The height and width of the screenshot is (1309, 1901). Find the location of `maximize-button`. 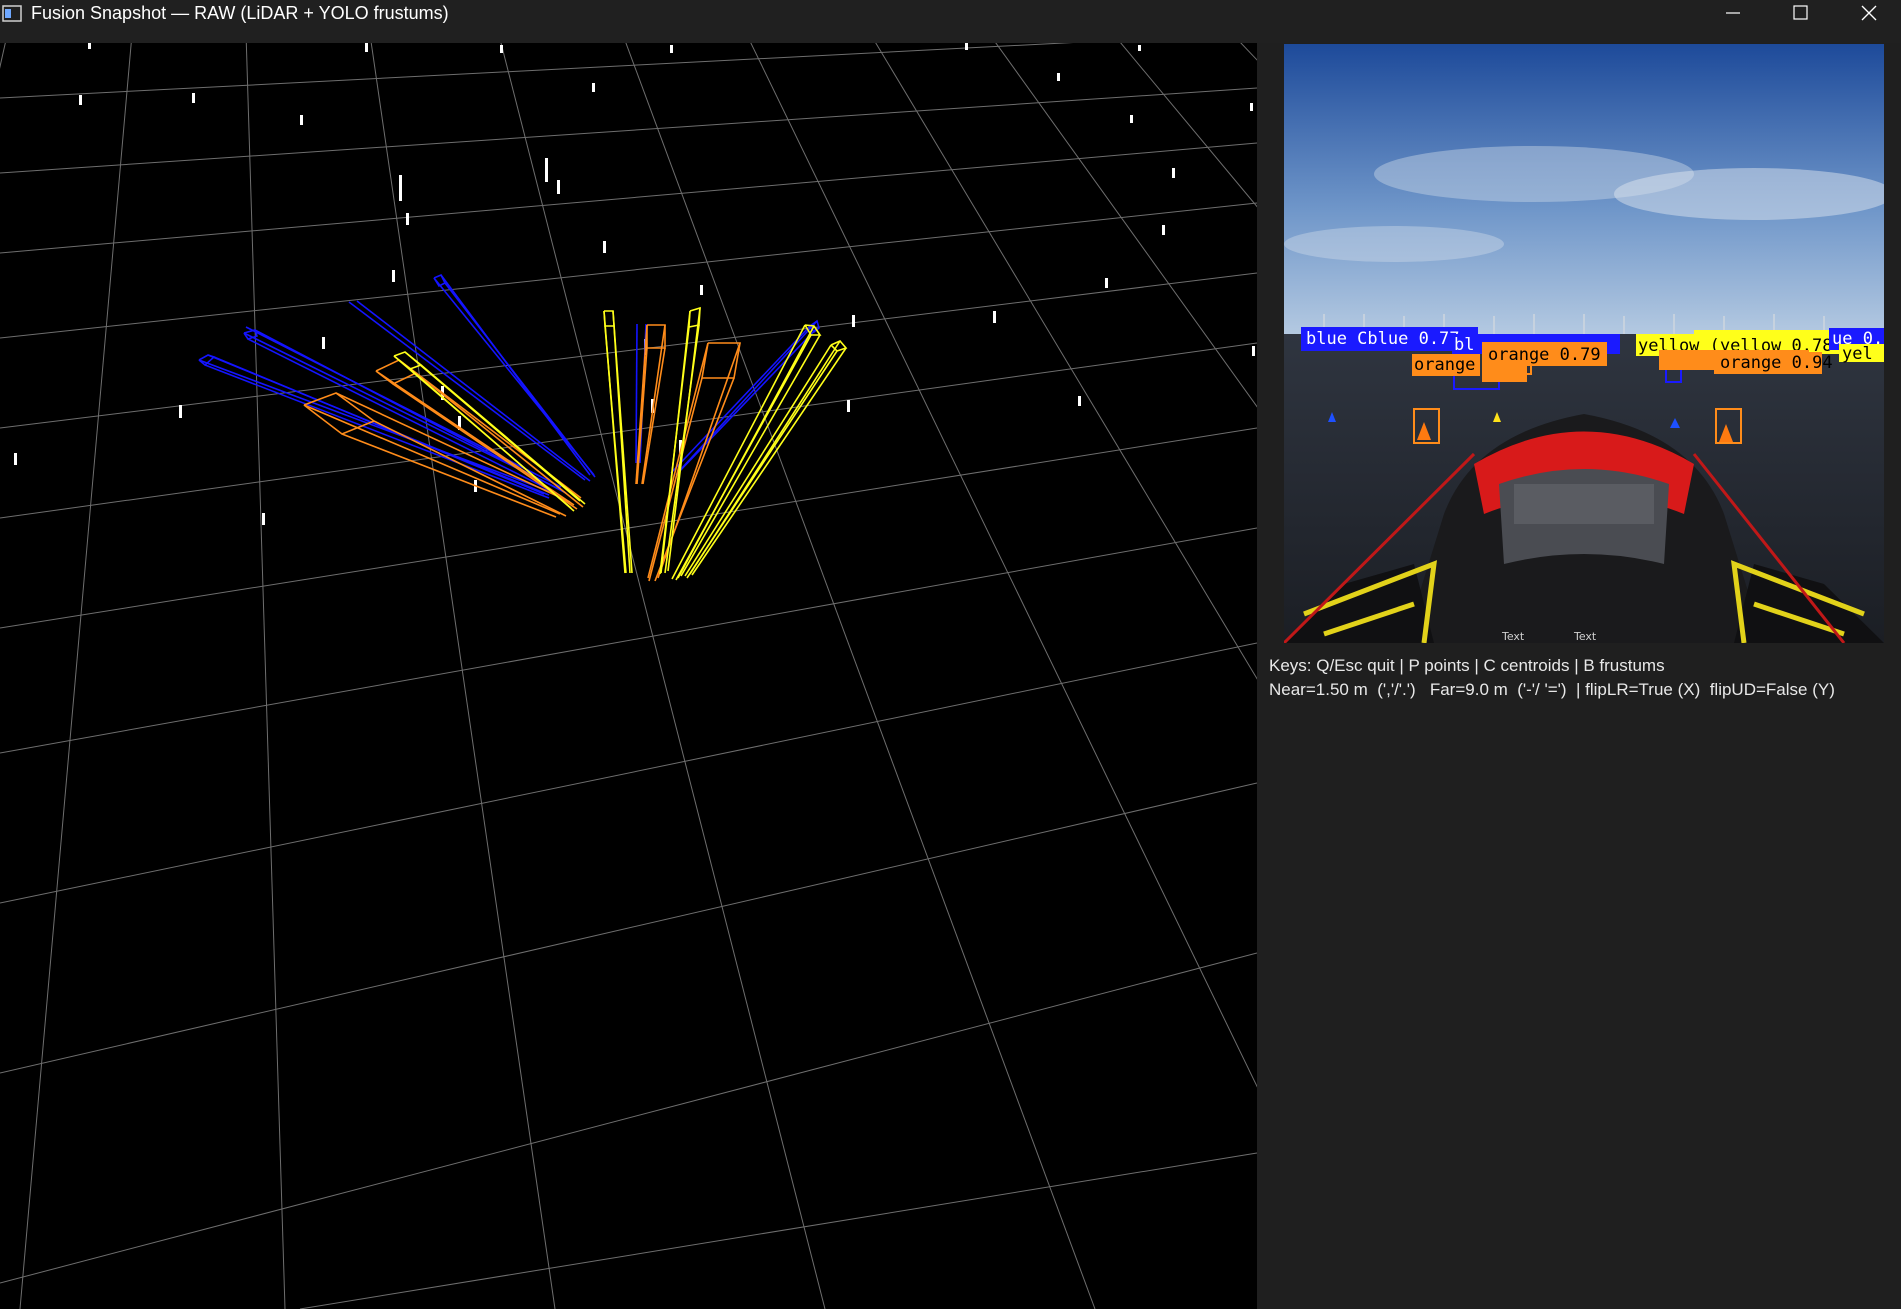

maximize-button is located at coordinates (1801, 14).